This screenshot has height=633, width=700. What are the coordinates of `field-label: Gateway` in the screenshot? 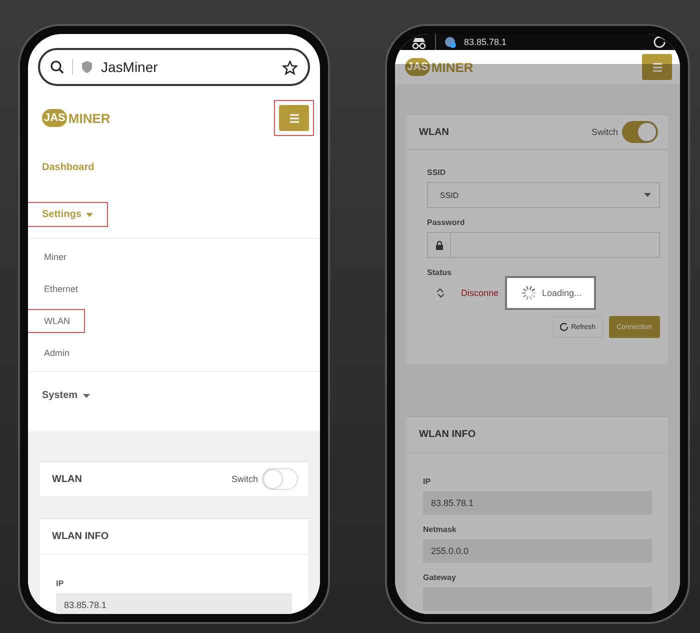 It's located at (440, 577).